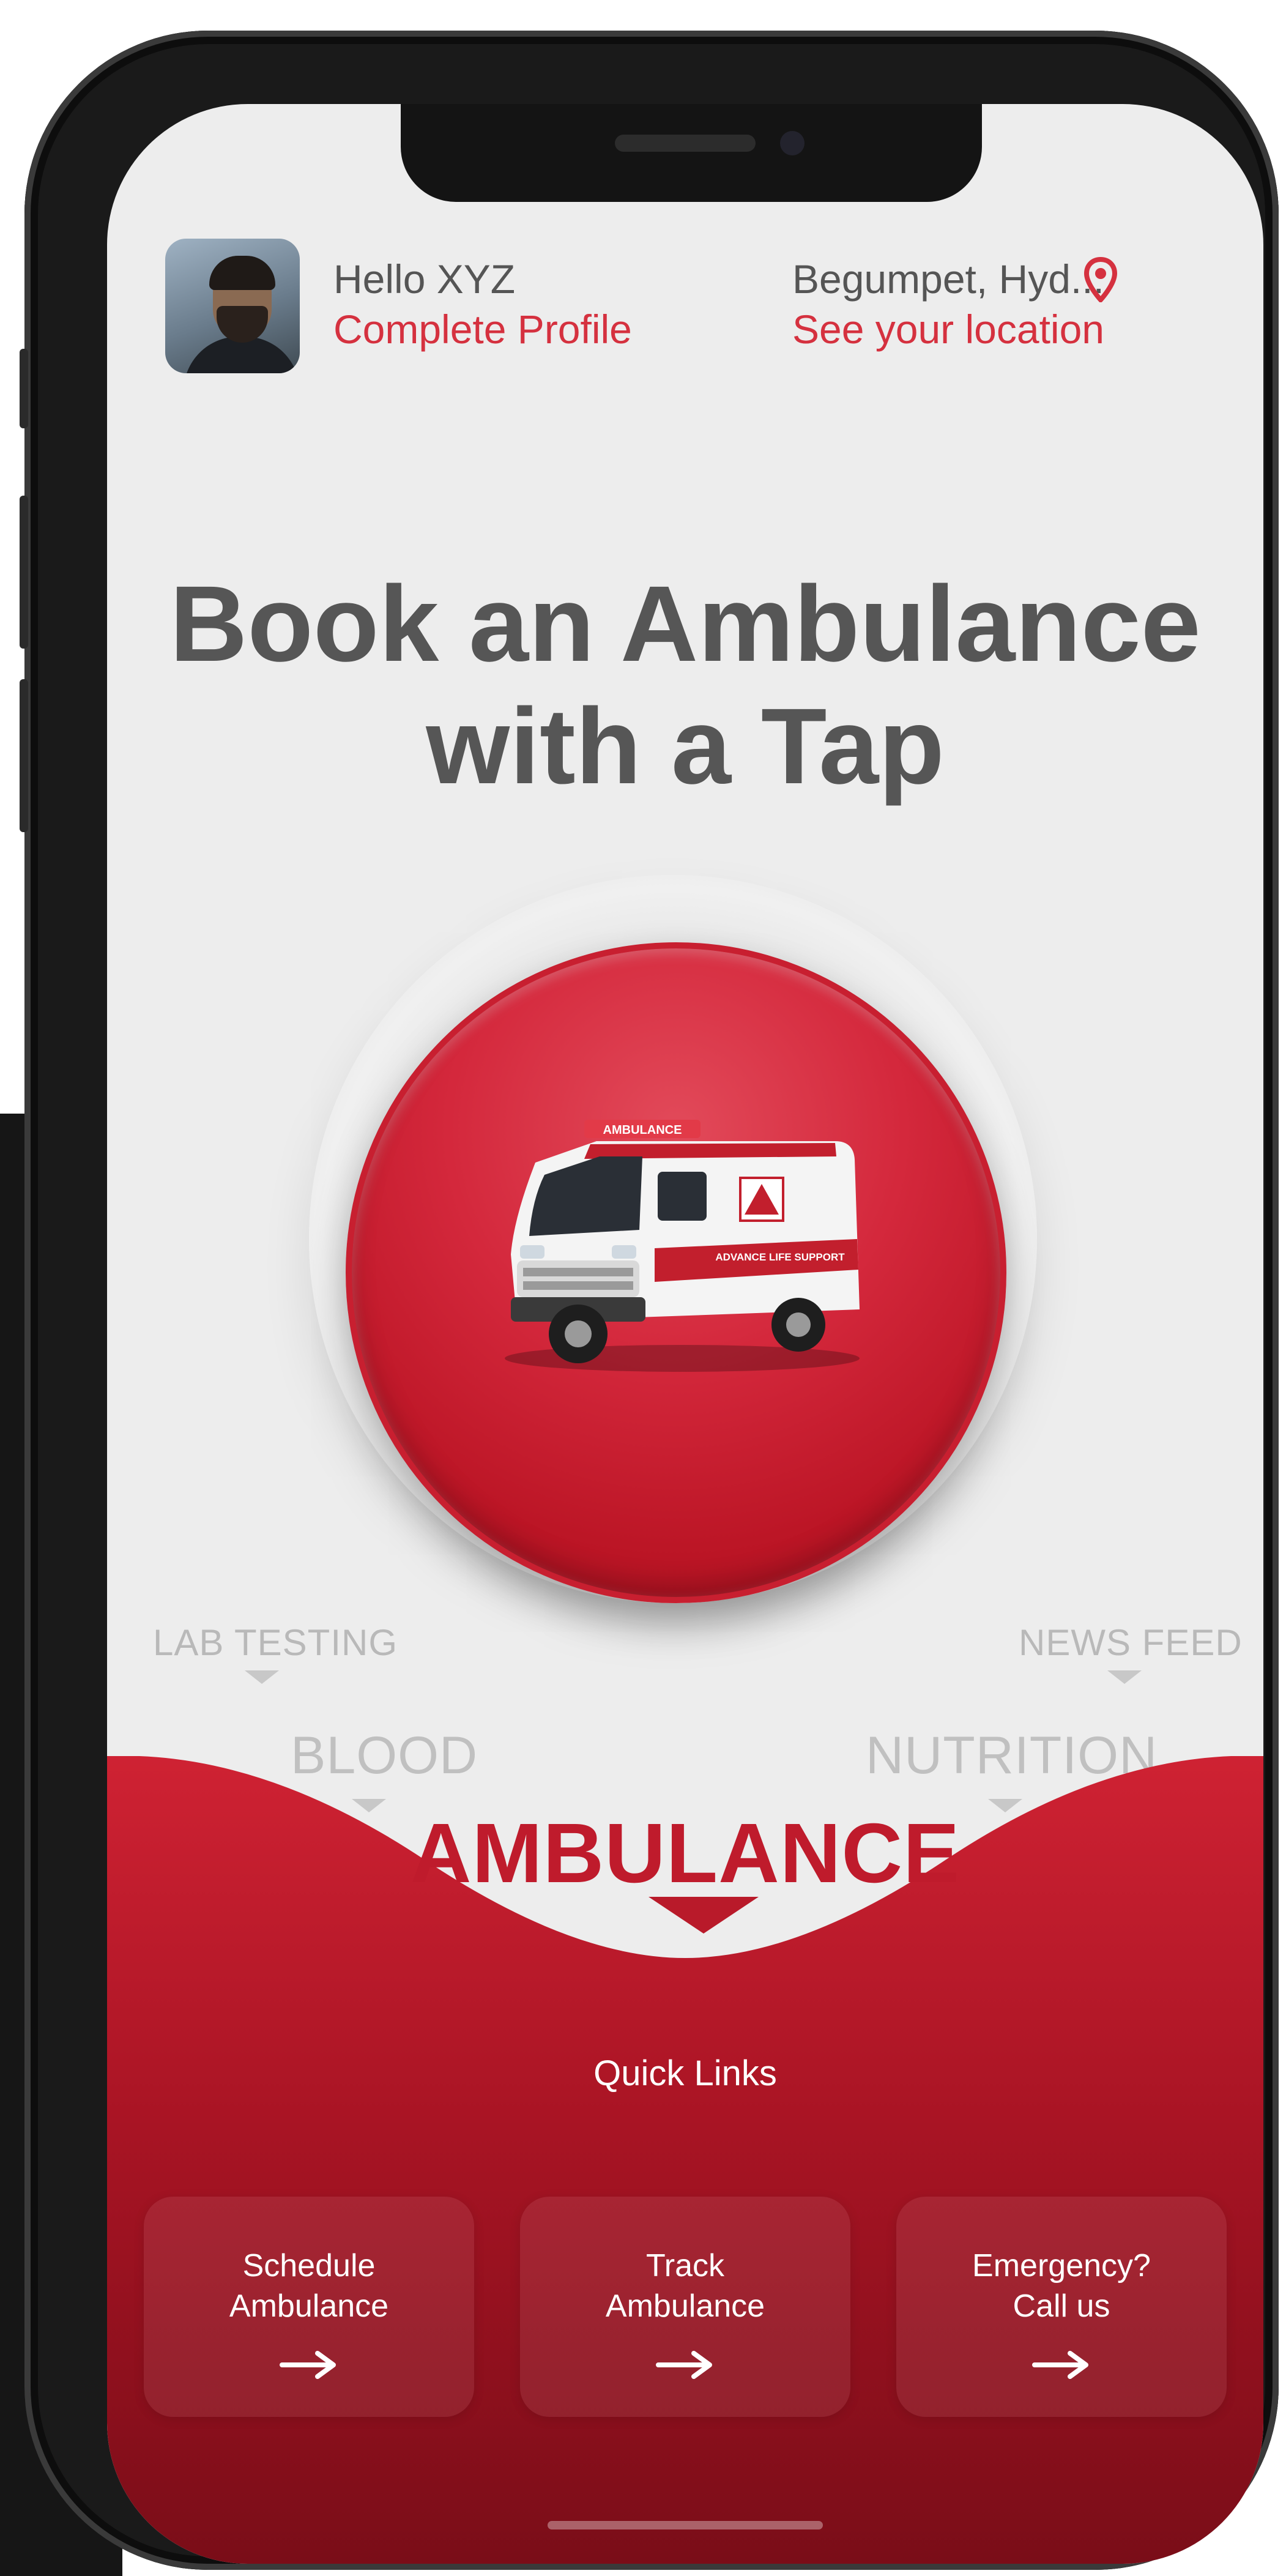 This screenshot has height=2576, width=1286. Describe the element at coordinates (685, 746) in the screenshot. I see `title-line-2: with a Tap` at that location.